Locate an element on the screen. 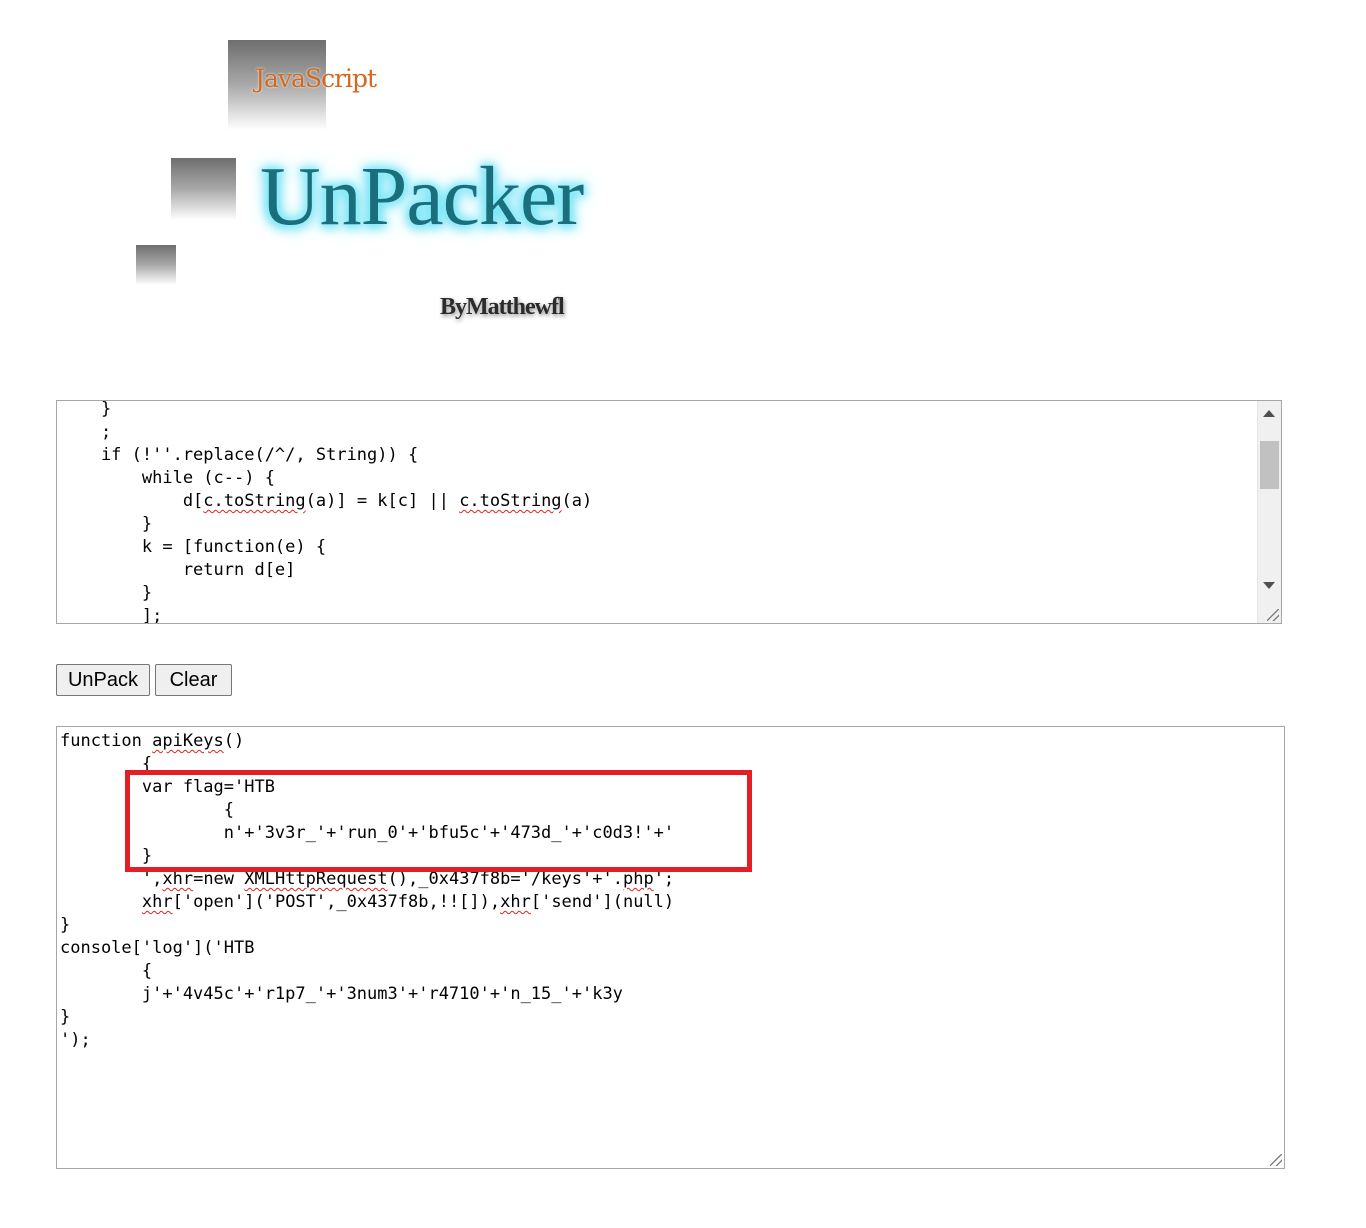 The image size is (1366, 1228). code-line: var flag='HTB is located at coordinates (167, 787).